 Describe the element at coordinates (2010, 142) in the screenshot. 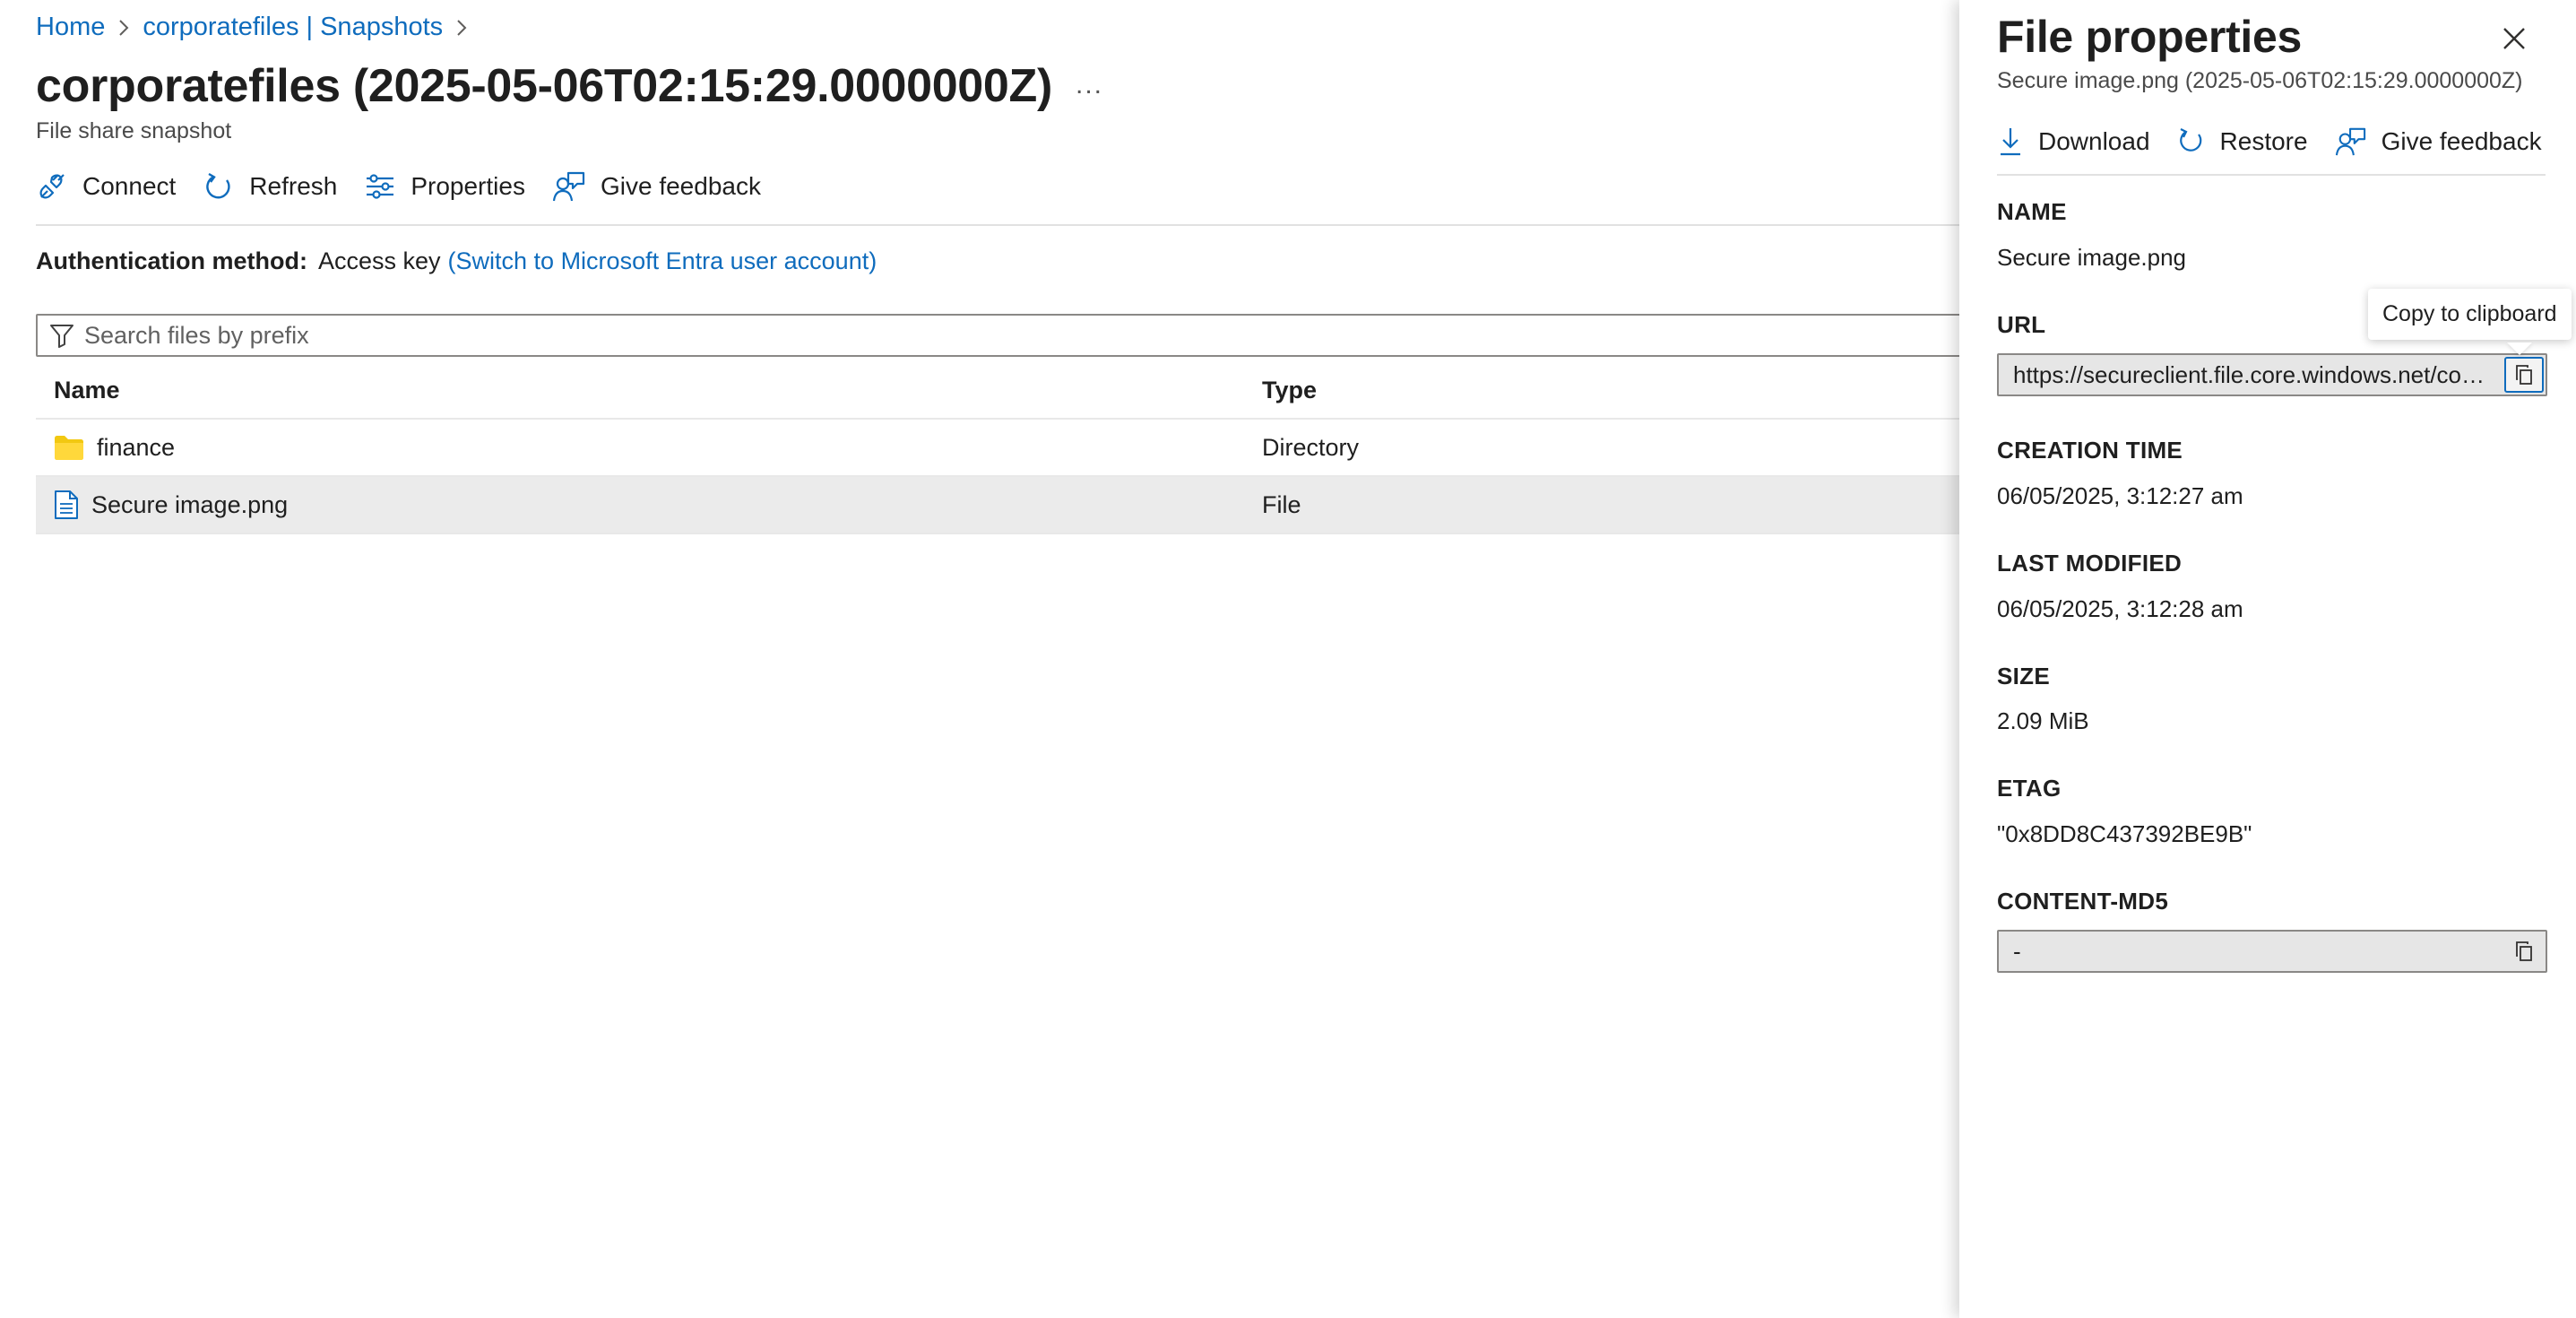

I see `download-icon` at that location.